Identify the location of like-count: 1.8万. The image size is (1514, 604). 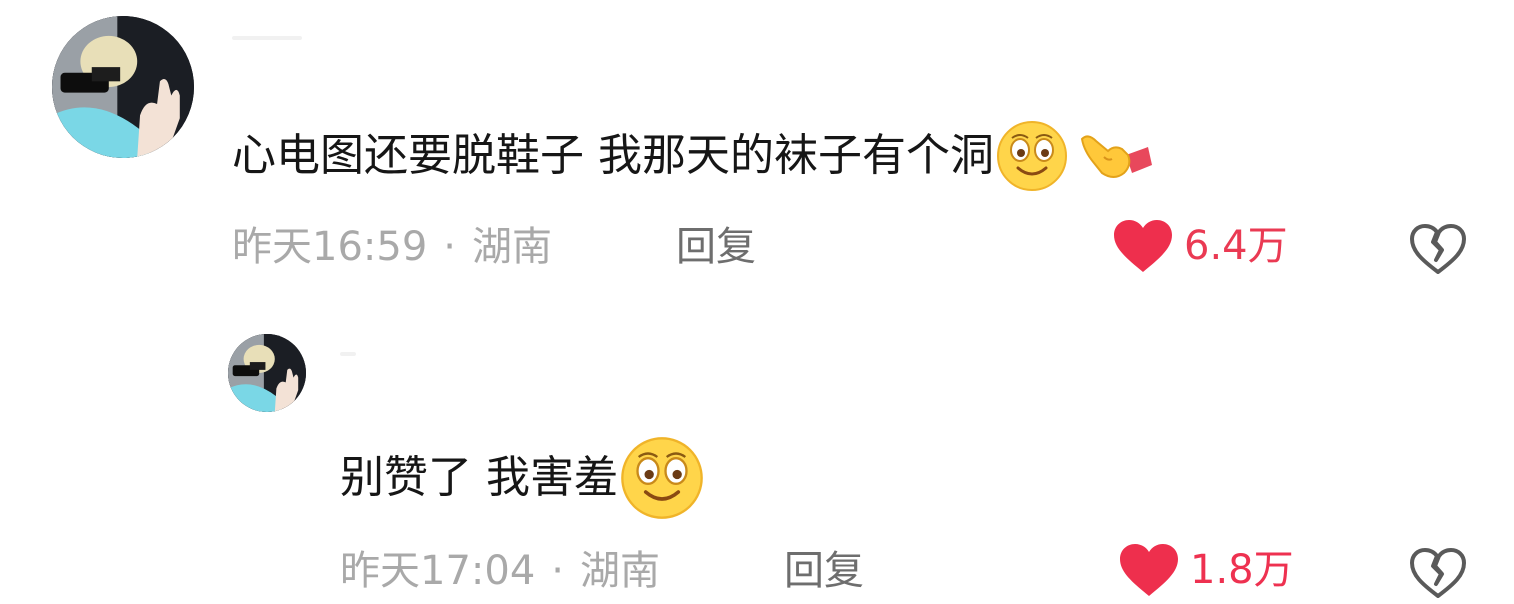
(1242, 570).